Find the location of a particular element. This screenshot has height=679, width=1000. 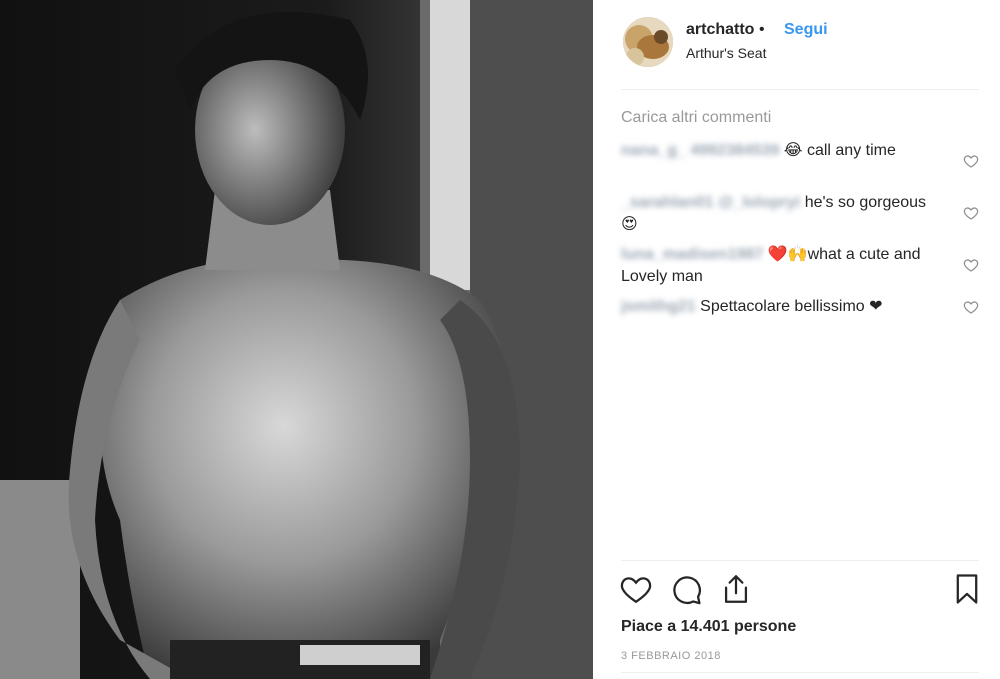

post-date: 3 FEBBRAIO 2018 is located at coordinates (671, 656).